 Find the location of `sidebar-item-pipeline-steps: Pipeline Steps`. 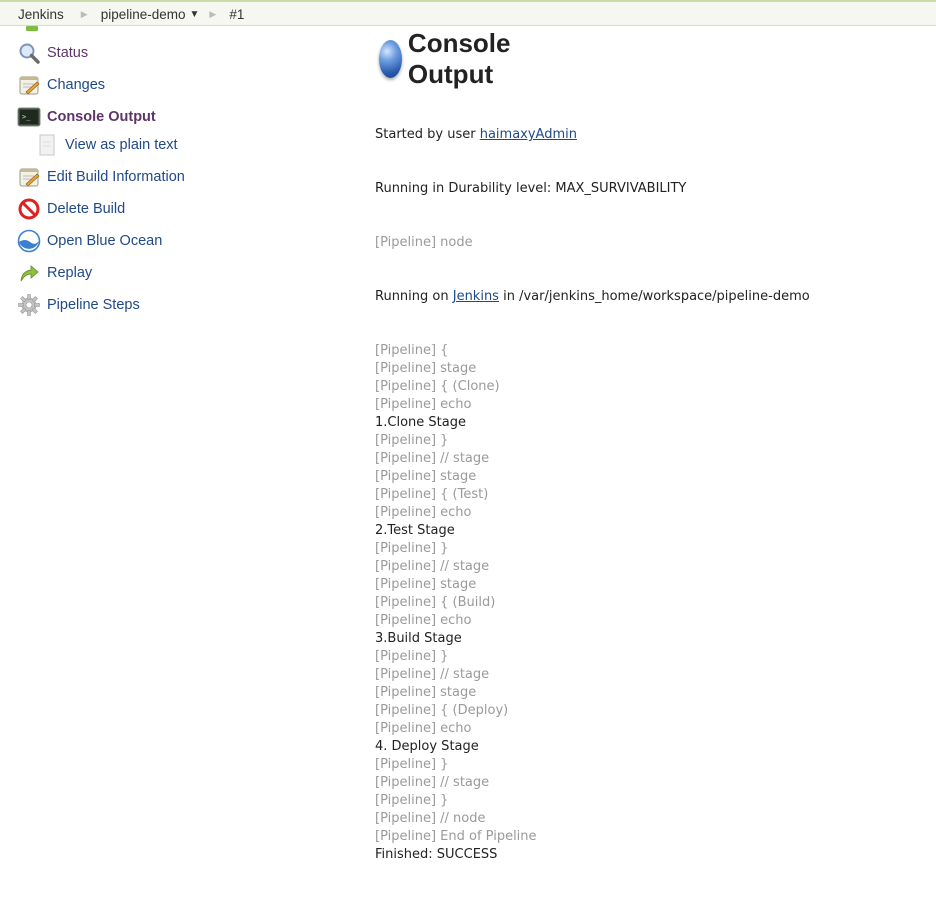

sidebar-item-pipeline-steps: Pipeline Steps is located at coordinates (78, 305).